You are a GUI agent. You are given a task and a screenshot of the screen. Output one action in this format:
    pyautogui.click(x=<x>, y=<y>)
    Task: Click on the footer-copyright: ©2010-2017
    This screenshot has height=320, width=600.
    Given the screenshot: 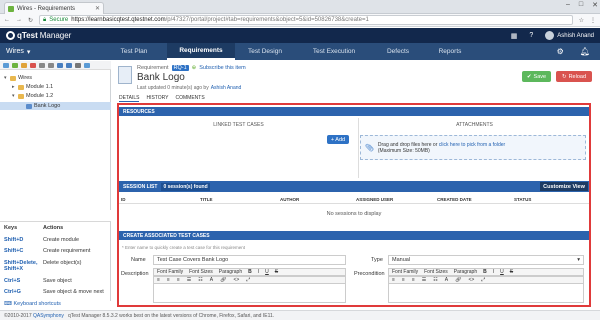 What is the action you would take?
    pyautogui.click(x=18, y=315)
    